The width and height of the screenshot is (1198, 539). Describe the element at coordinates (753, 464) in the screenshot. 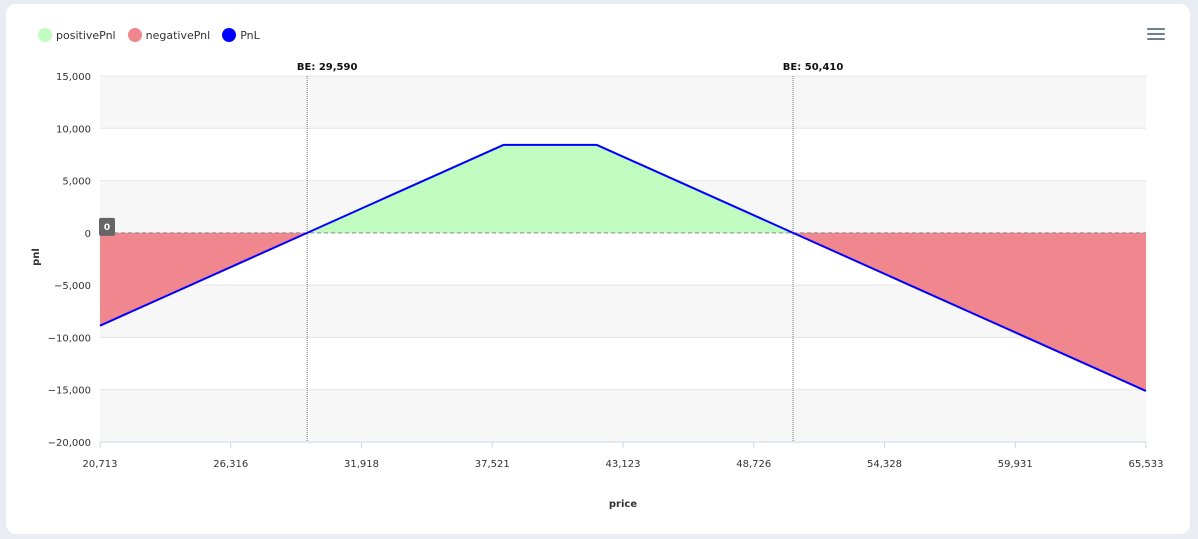

I see `x-tick-label: 48,726` at that location.